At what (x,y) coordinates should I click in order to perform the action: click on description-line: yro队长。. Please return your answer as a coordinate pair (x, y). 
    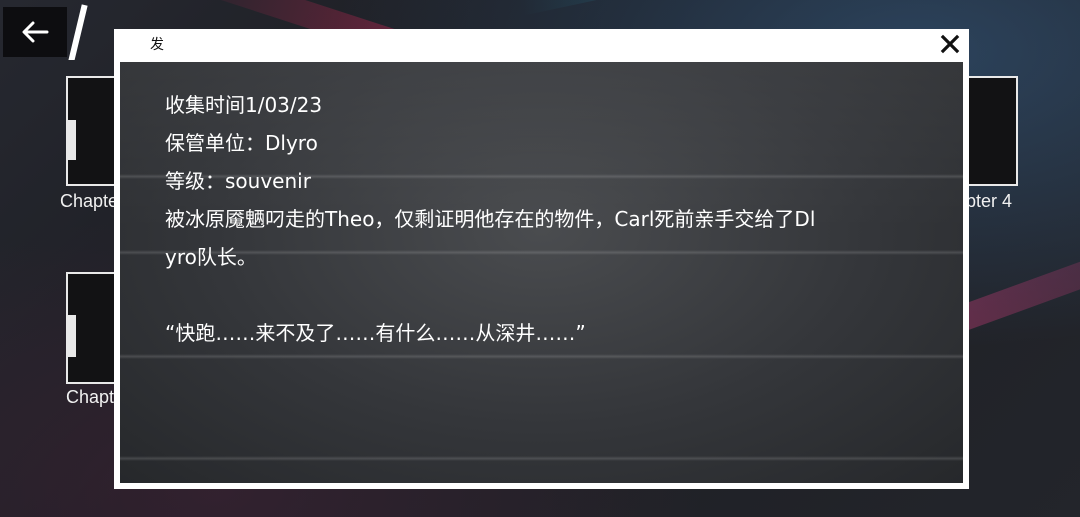
    Looking at the image, I should click on (211, 257).